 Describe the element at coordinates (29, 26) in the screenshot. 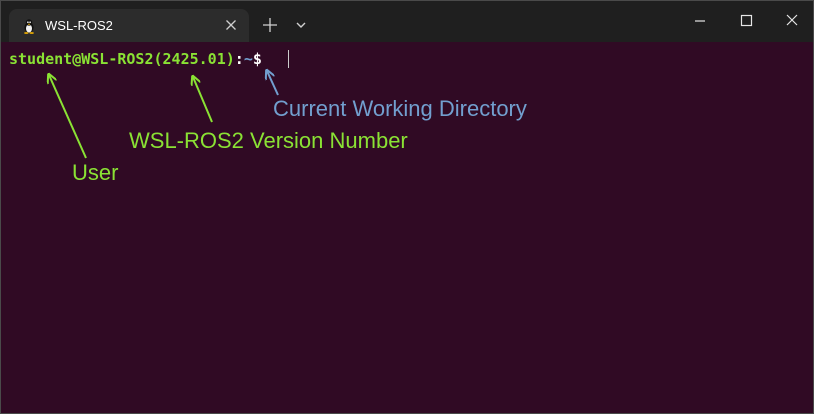

I see `linux-penguin-icon` at that location.